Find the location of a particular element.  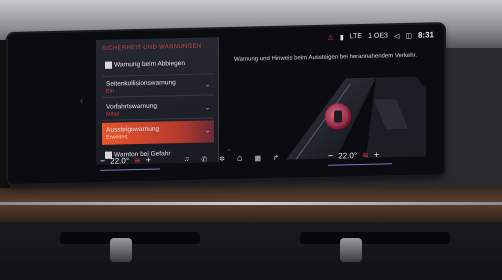

signal-label: 1 OE3 is located at coordinates (378, 36).